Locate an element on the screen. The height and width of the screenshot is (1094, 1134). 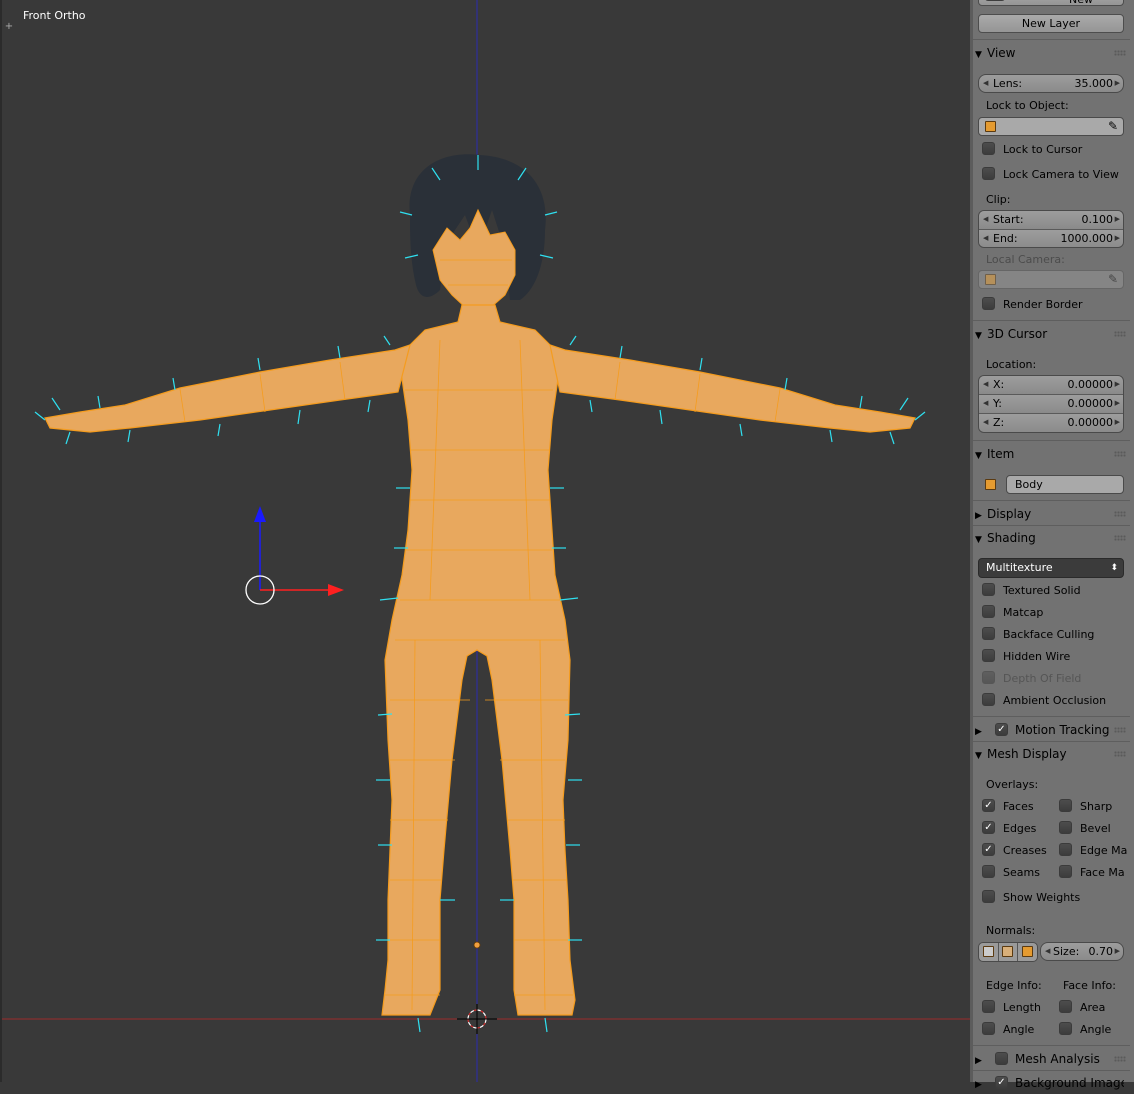
lock-camera-to-view-label: Lock Camera to View is located at coordinates (1061, 174).